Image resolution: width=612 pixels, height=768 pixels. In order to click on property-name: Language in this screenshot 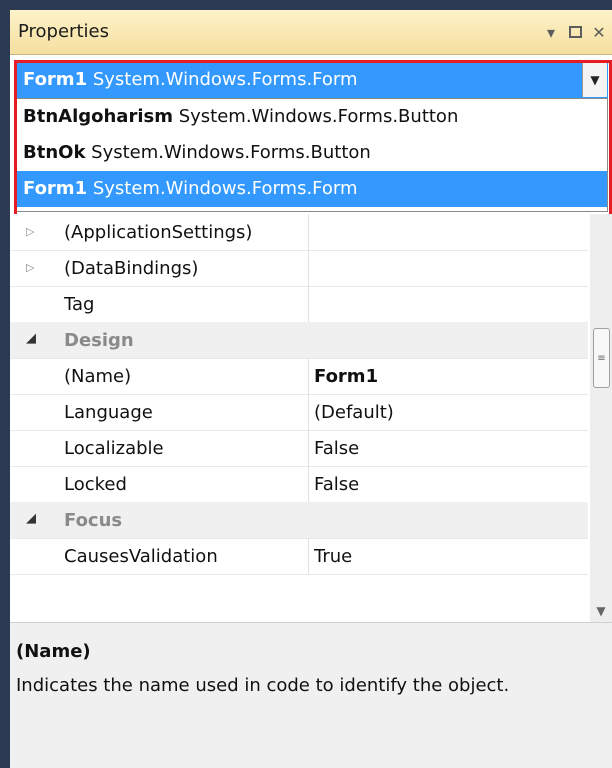, I will do `click(108, 412)`.